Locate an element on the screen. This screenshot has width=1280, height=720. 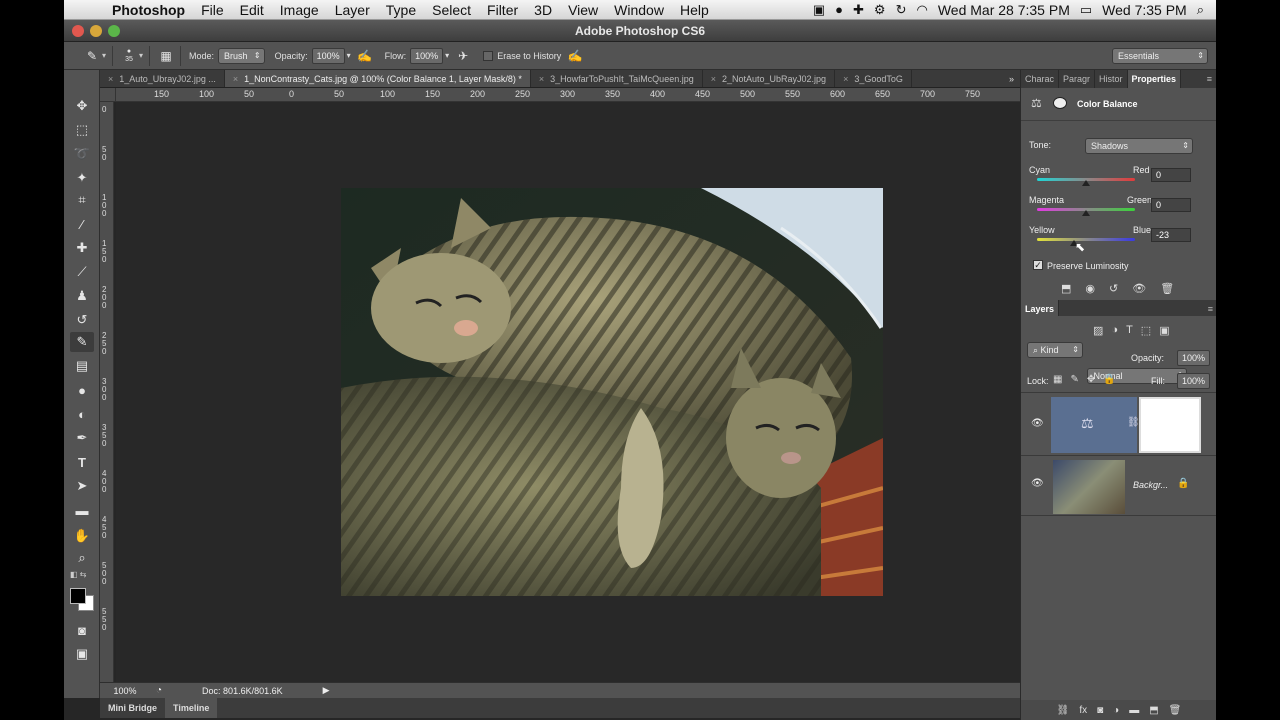
cyan-red-value: 0 is located at coordinates (1171, 175).